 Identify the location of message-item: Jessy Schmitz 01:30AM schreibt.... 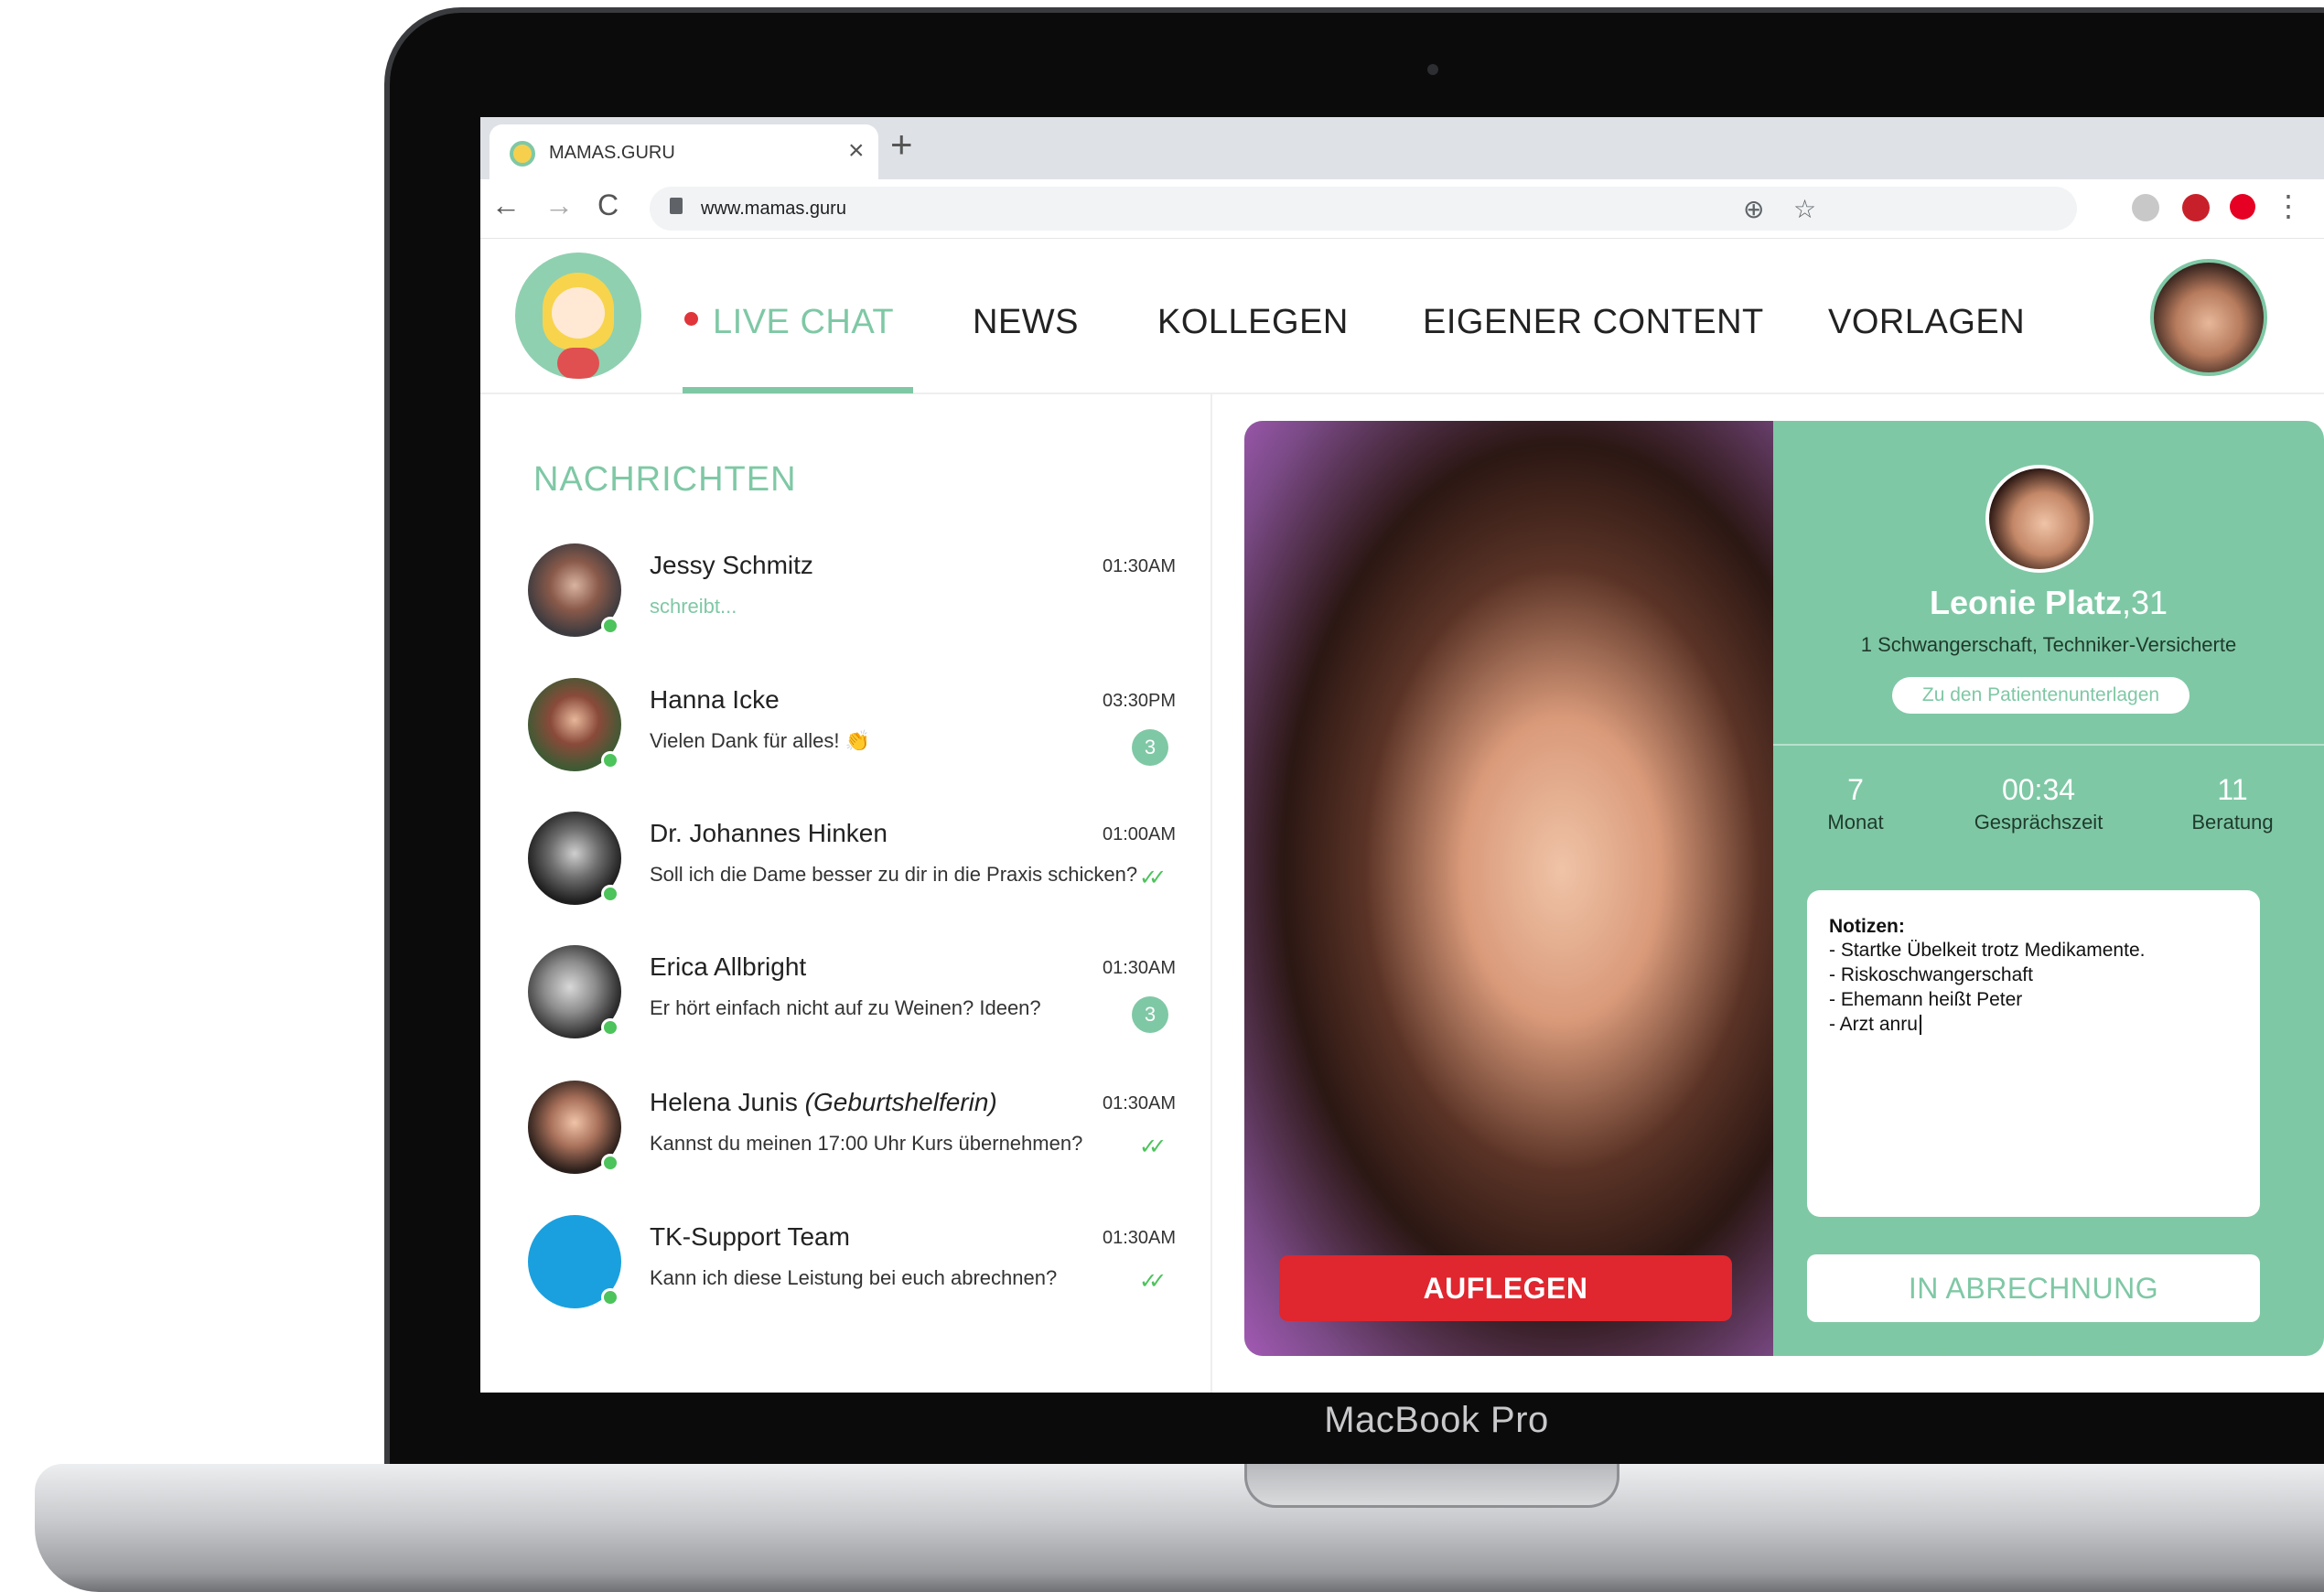
(846, 610).